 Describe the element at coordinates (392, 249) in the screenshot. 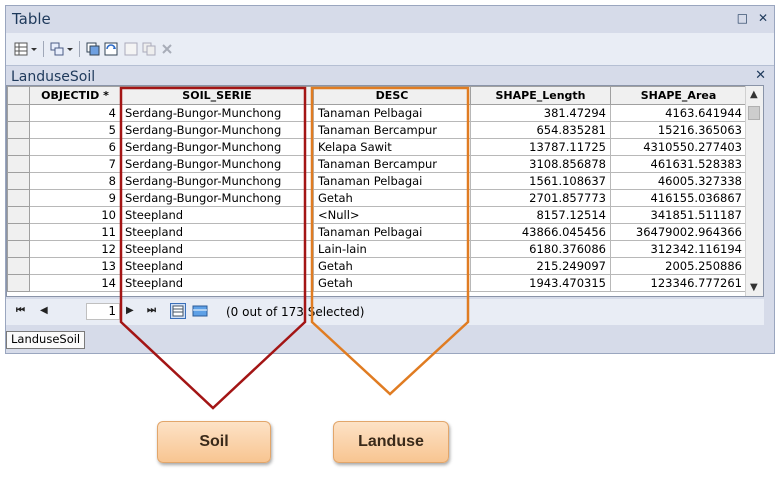

I see `cell-desc: Lain-lain` at that location.